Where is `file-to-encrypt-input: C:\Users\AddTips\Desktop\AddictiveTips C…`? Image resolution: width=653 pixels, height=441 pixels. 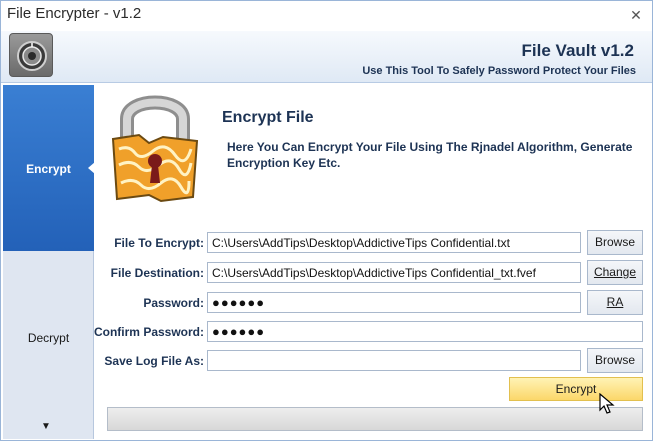
file-to-encrypt-input: C:\Users\AddTips\Desktop\AddictiveTips C… is located at coordinates (394, 242).